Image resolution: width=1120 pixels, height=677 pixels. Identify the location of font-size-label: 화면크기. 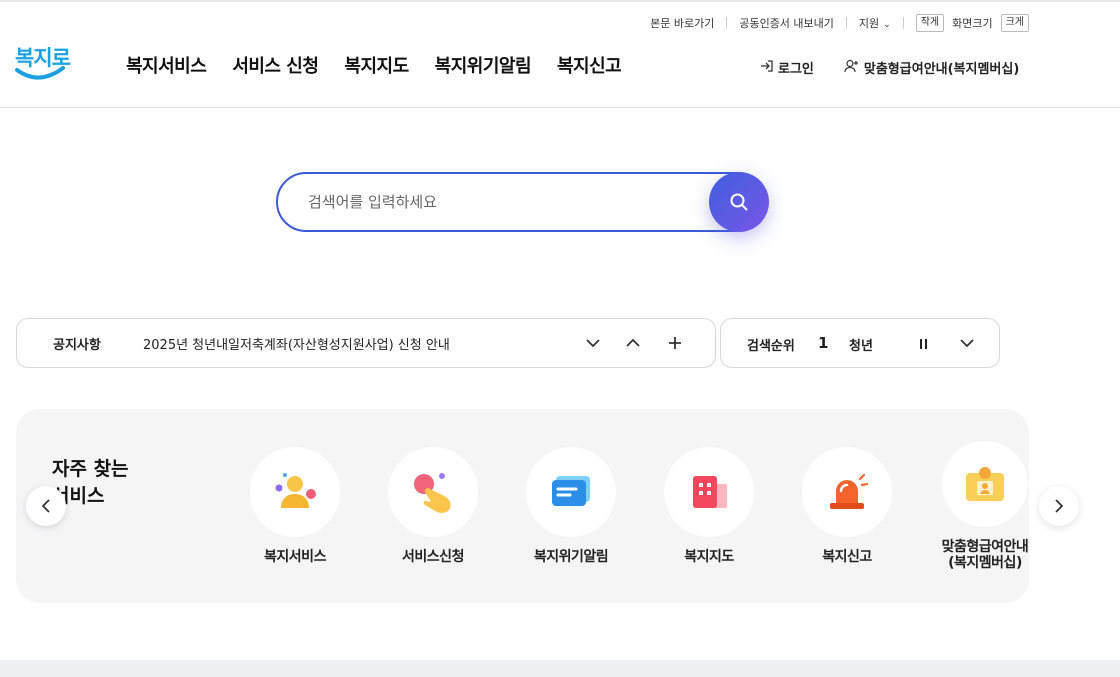
(972, 23).